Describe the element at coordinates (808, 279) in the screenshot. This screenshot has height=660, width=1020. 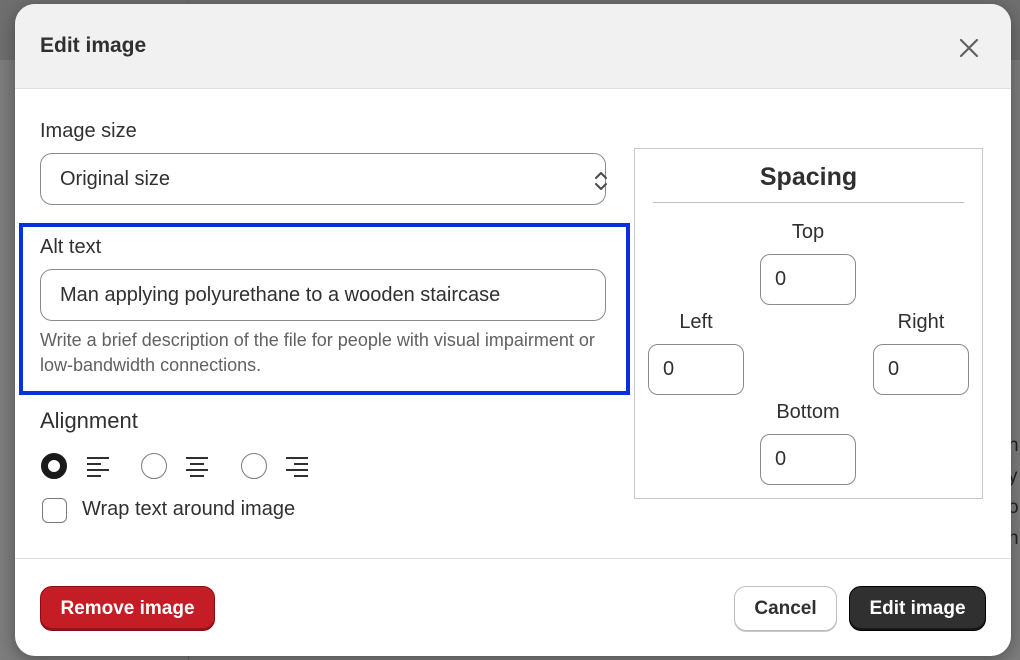
I see `spacing-top-input` at that location.